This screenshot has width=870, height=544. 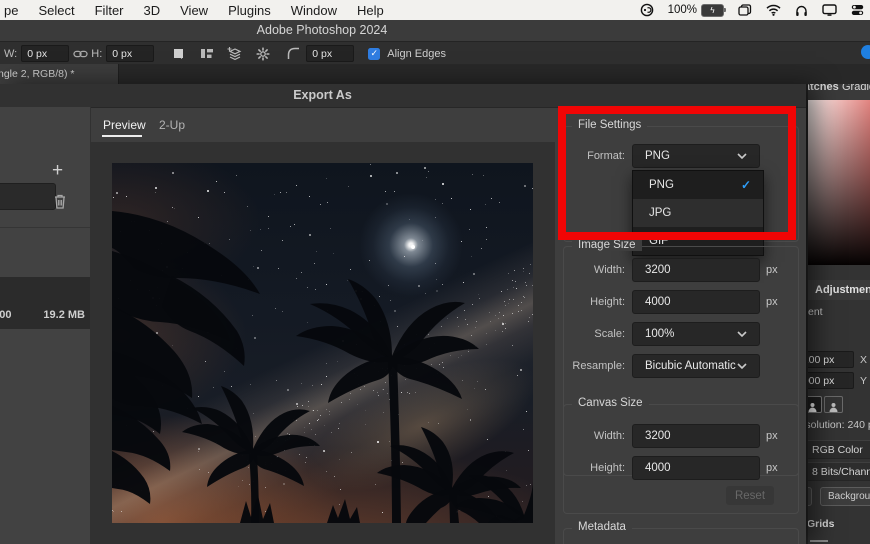 I want to click on metadata-section: Metadata, so click(x=681, y=532).